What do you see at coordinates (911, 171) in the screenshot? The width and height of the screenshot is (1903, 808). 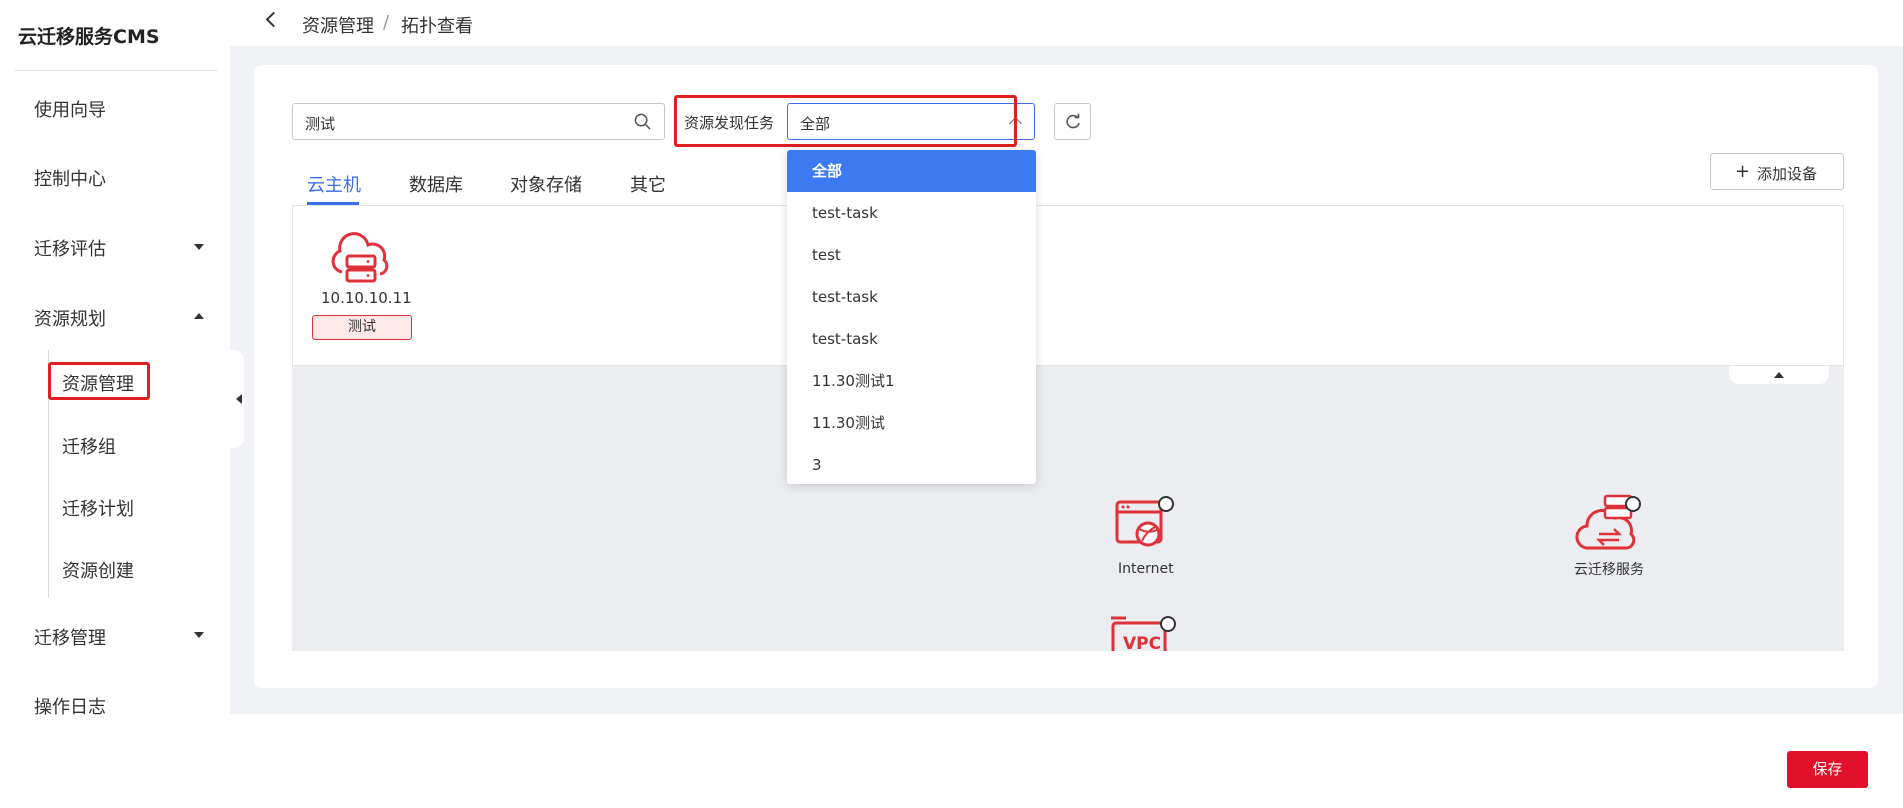 I see `dropdown-option: 全部` at bounding box center [911, 171].